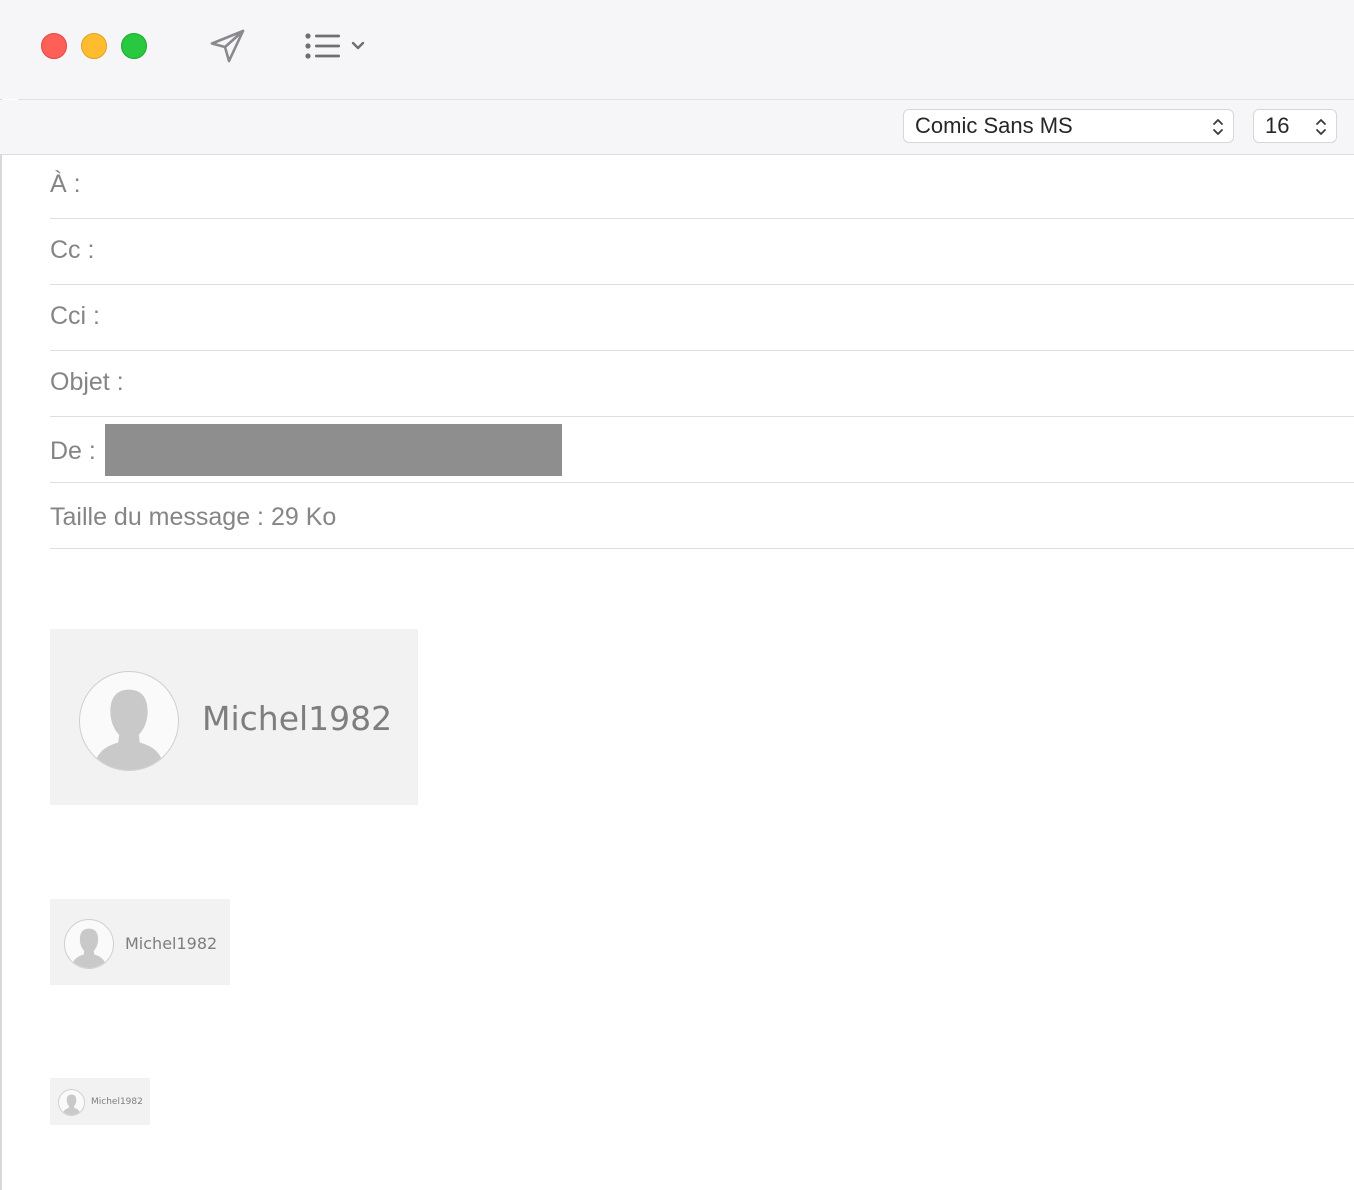  I want to click on subject-field: Objet :, so click(702, 384).